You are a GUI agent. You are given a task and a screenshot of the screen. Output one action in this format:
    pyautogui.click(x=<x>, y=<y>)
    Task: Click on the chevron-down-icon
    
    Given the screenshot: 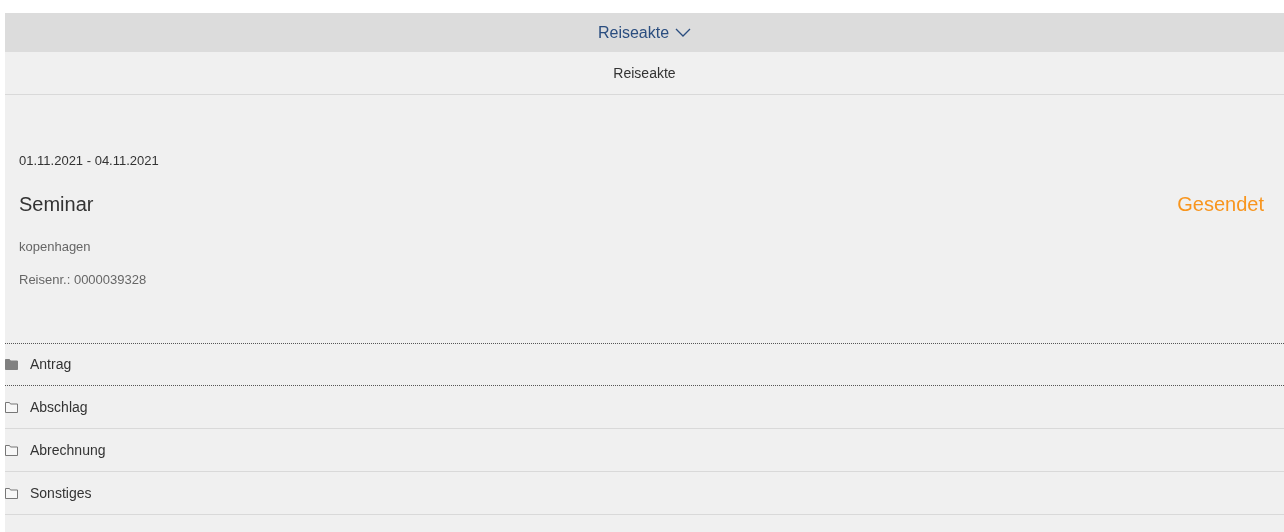 What is the action you would take?
    pyautogui.click(x=683, y=32)
    